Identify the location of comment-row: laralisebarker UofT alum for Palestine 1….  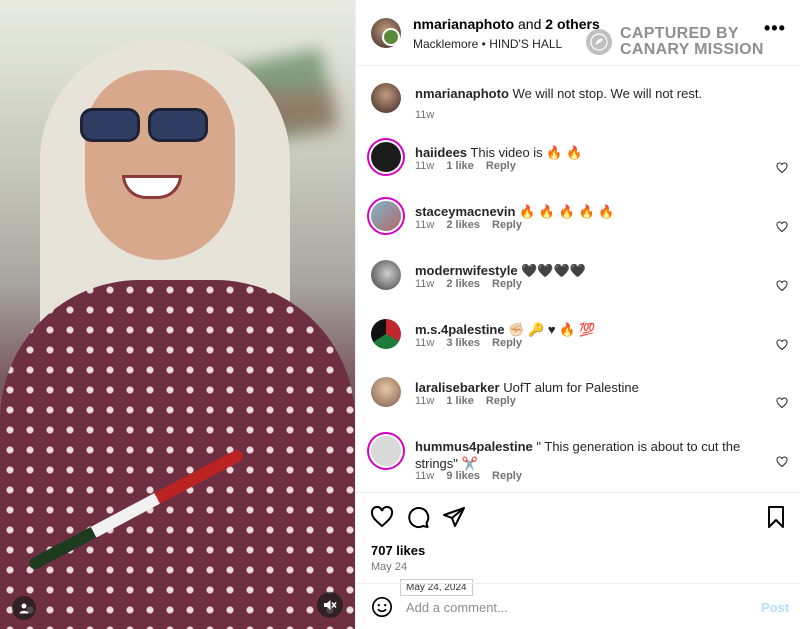
(578, 396).